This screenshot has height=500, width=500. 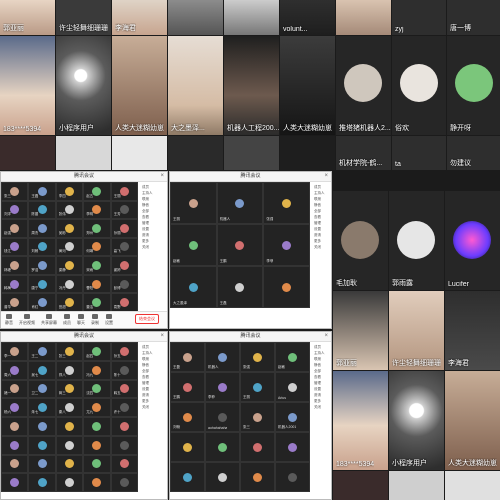 I want to click on participant-cell: 刘畅, so click(x=42, y=247).